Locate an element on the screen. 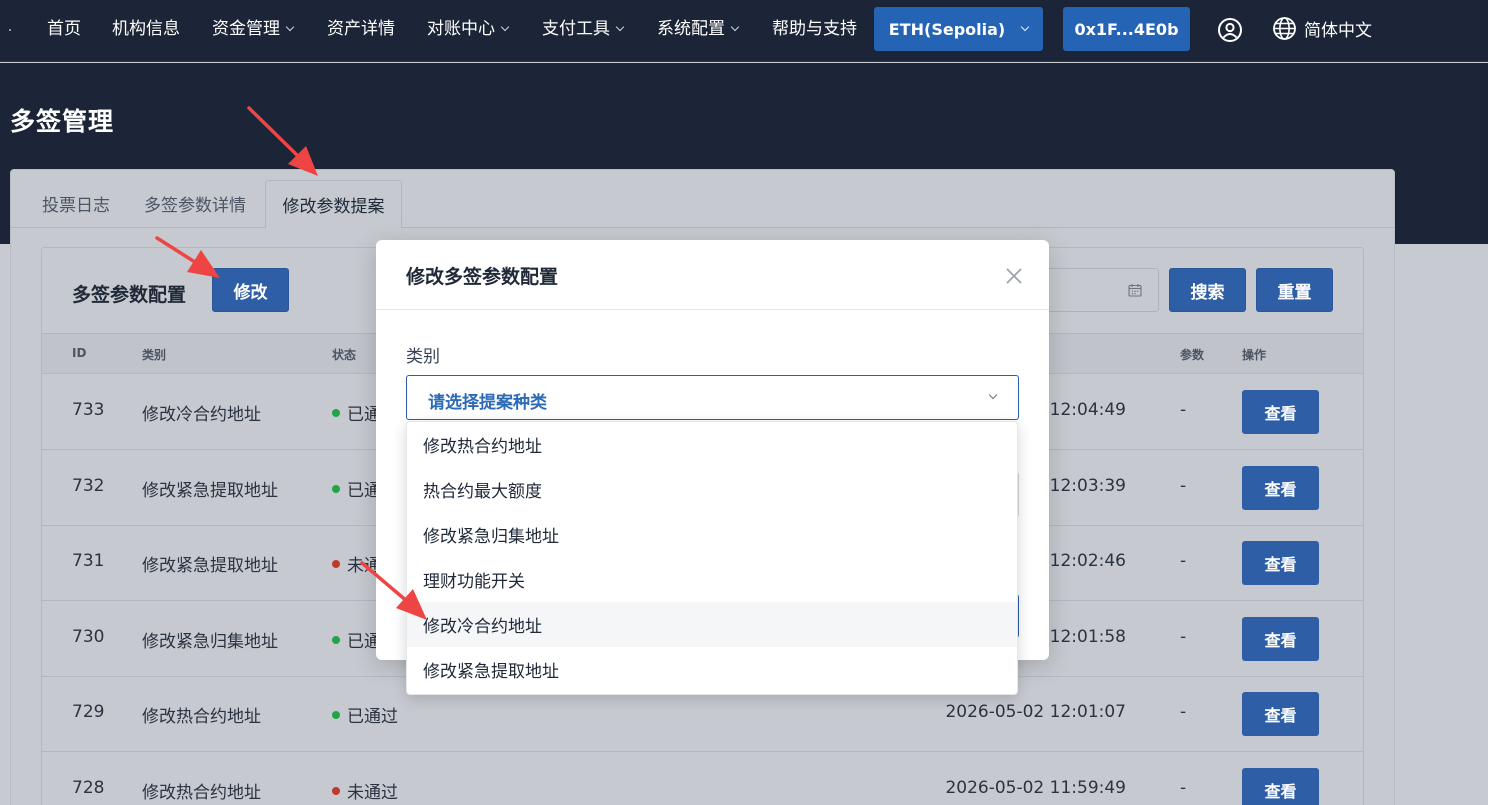 The width and height of the screenshot is (1488, 805). cell-id: 731 is located at coordinates (88, 561).